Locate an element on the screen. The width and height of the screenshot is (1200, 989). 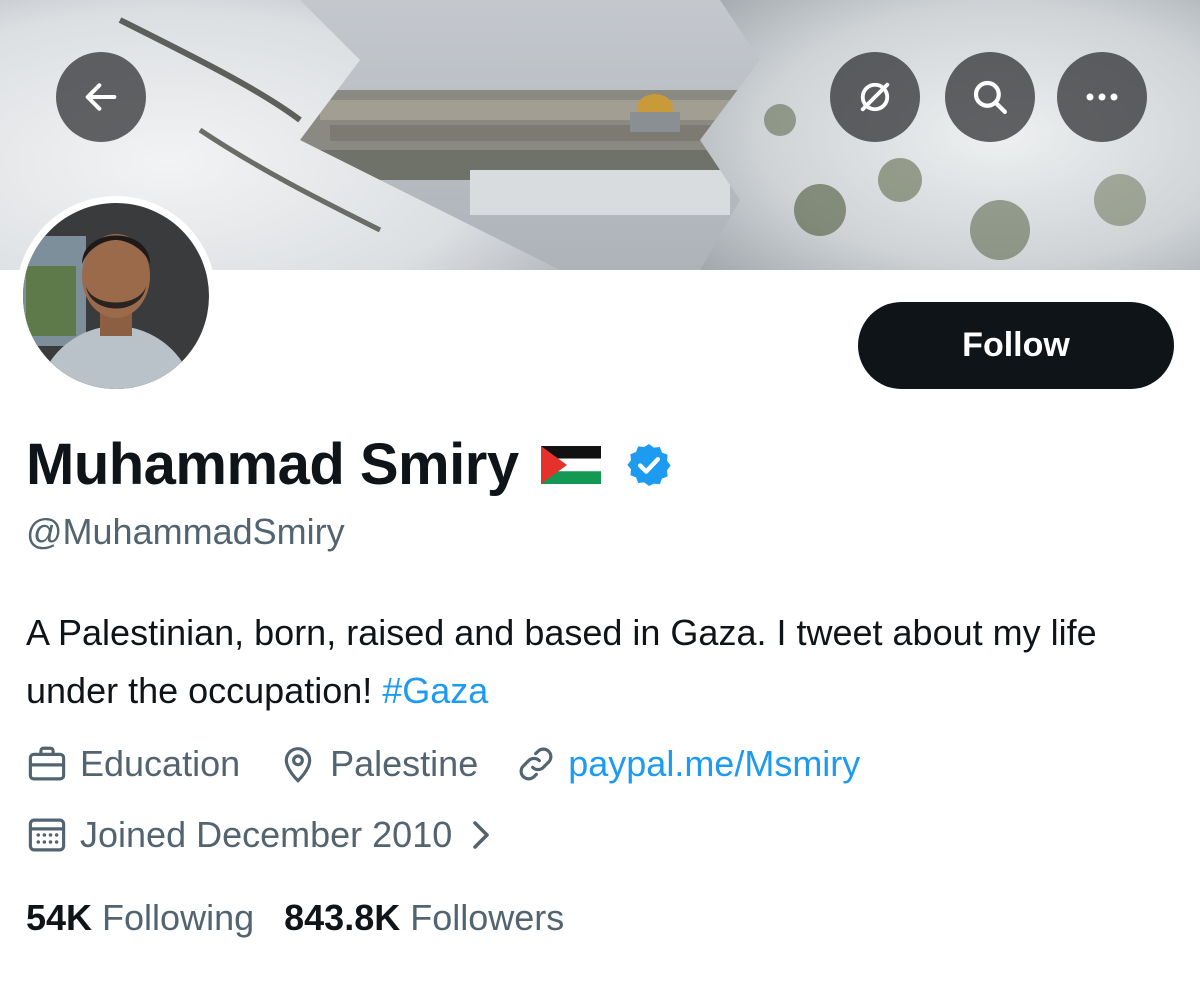
following-stat: 54K Following is located at coordinates (140, 918).